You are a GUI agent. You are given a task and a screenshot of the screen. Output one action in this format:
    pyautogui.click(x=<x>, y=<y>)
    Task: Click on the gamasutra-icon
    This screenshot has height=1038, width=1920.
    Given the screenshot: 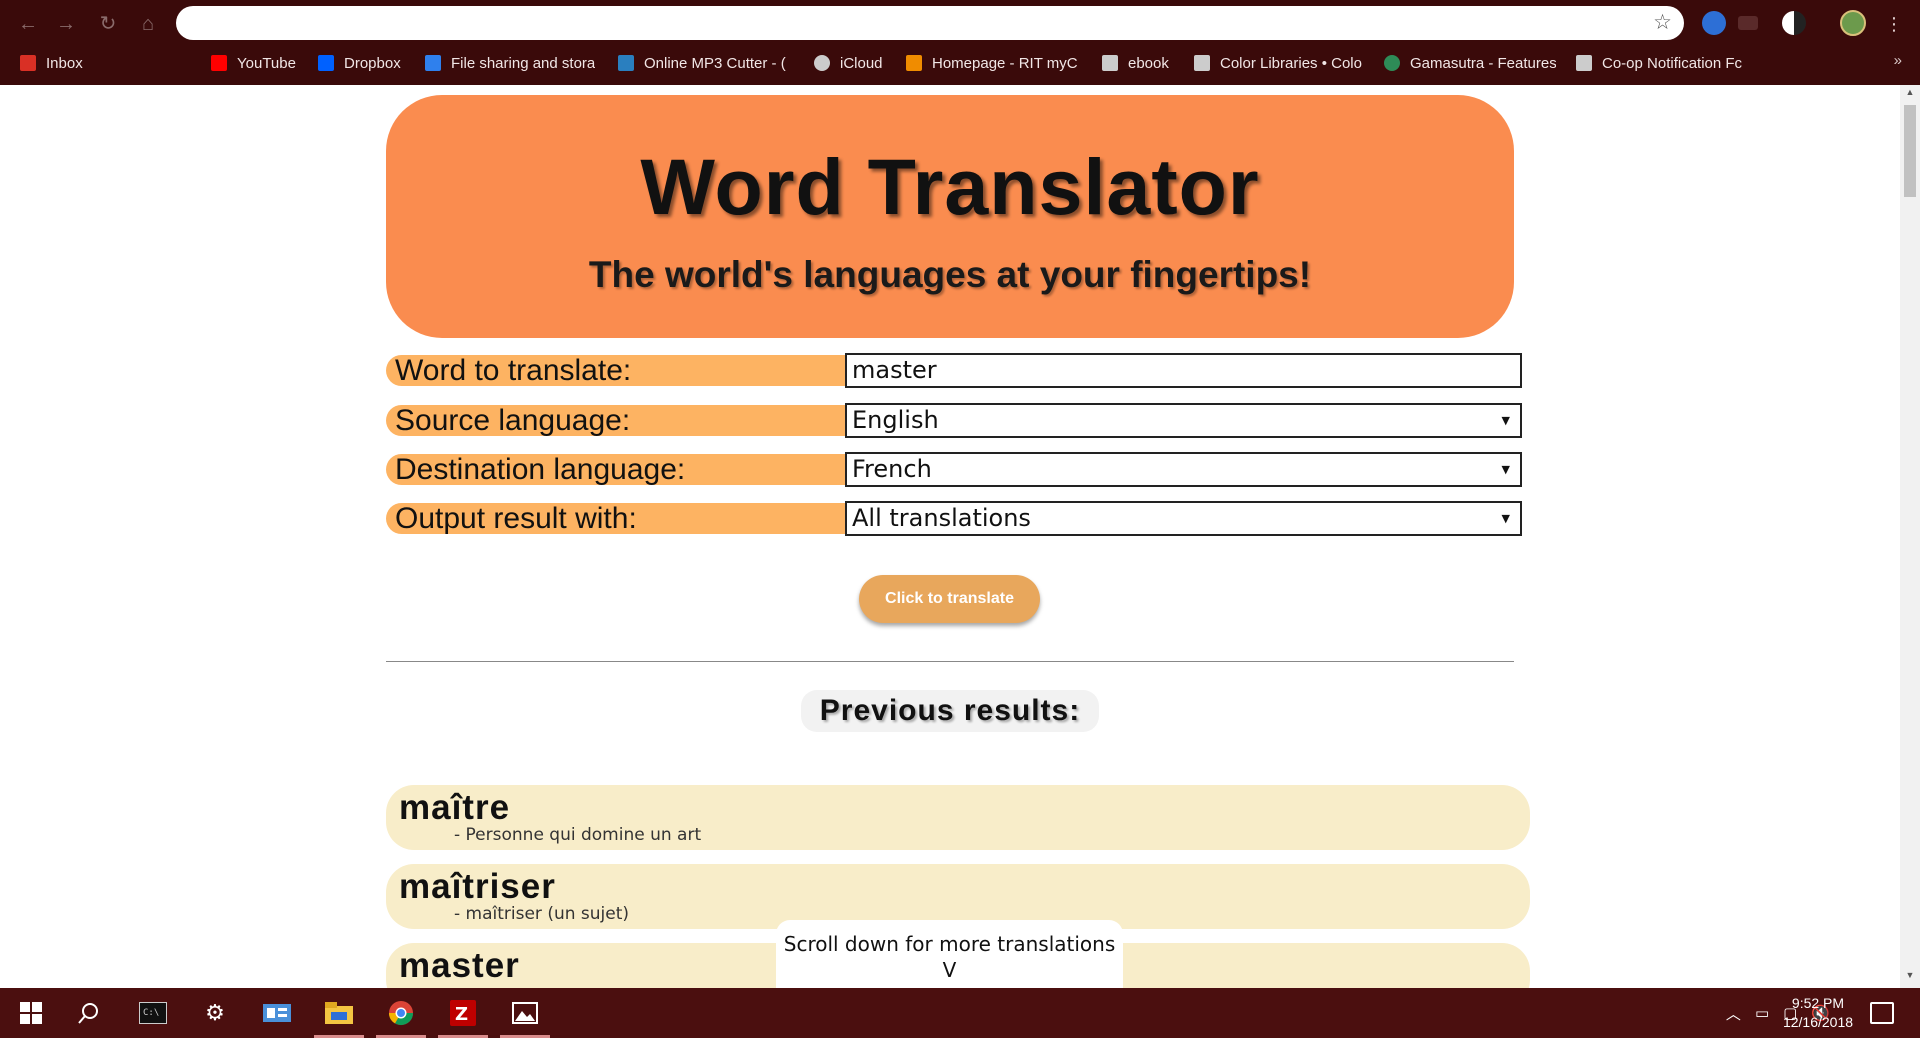 What is the action you would take?
    pyautogui.click(x=1392, y=63)
    